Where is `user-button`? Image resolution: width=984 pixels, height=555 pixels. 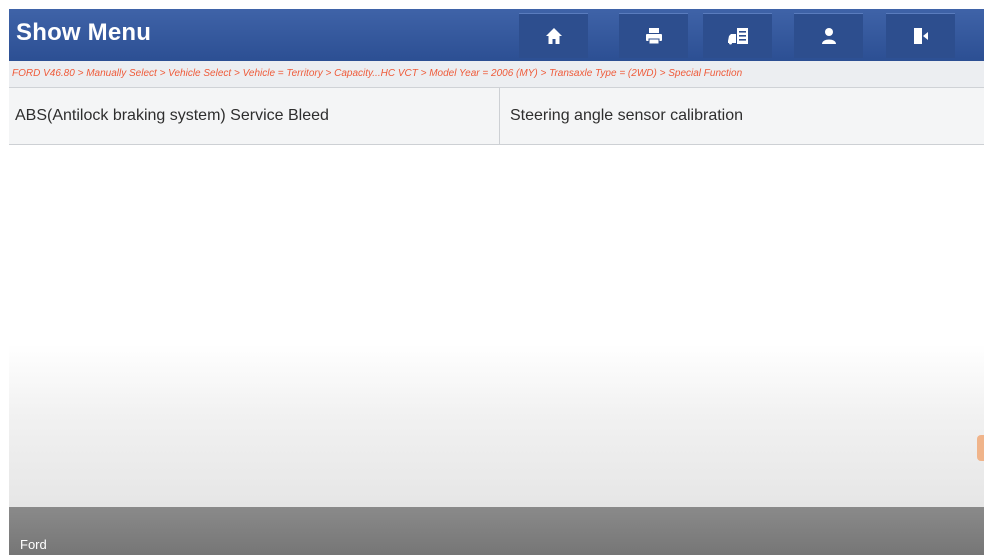 user-button is located at coordinates (828, 35).